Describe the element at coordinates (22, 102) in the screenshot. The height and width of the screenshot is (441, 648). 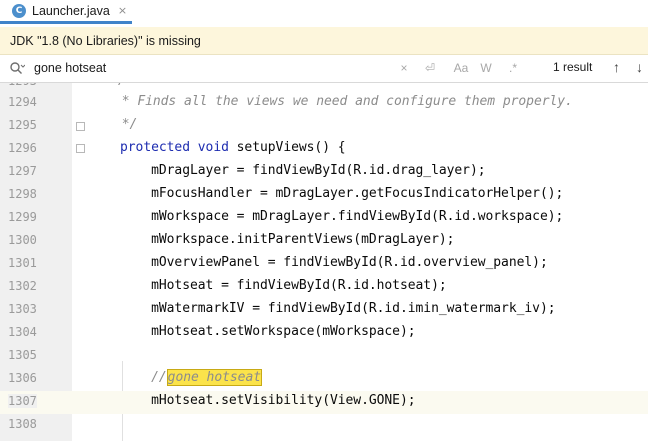
I see `line-number: 1294` at that location.